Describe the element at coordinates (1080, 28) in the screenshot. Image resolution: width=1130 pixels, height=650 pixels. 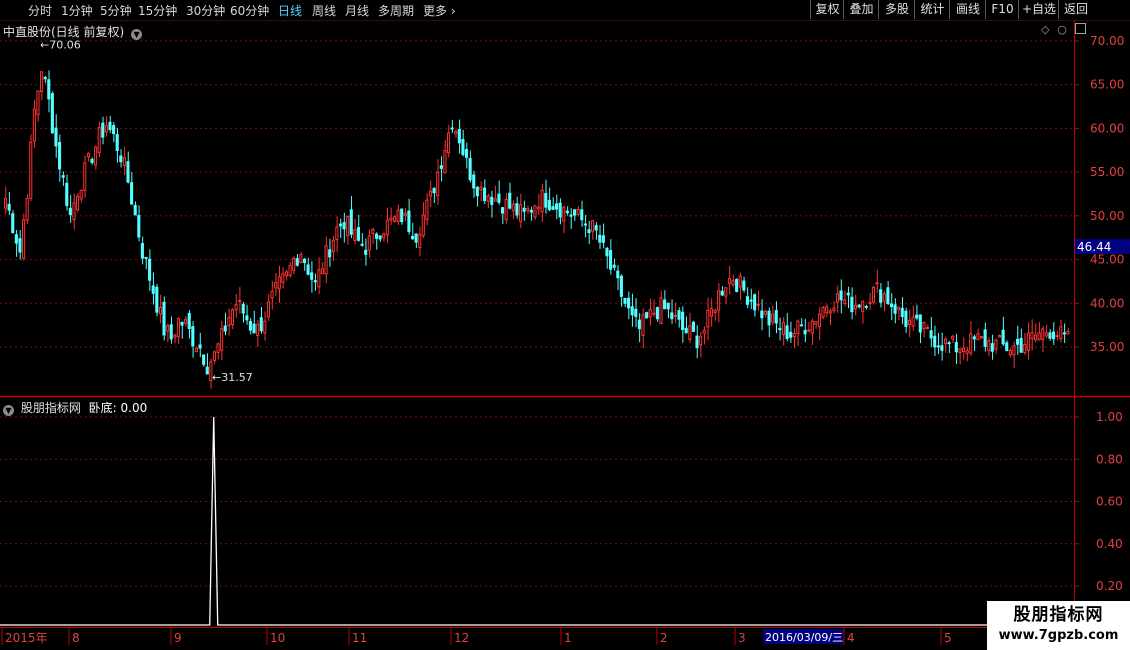
I see `close-box-icon` at that location.